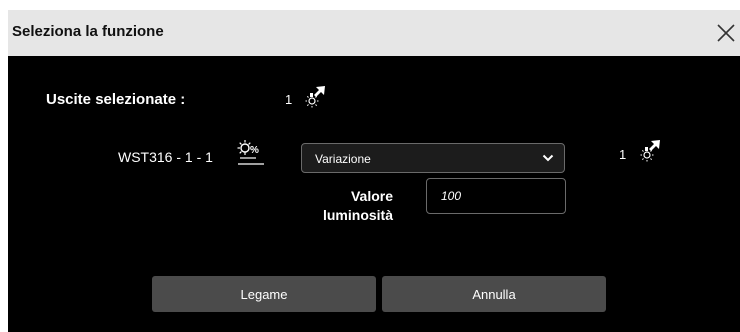  I want to click on selected-outputs-count: 1, so click(289, 99).